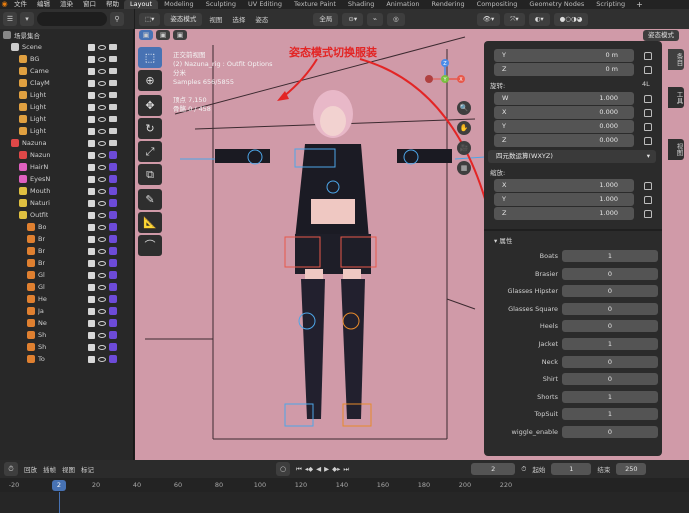  I want to click on outliner-row: Came, so click(67, 71).